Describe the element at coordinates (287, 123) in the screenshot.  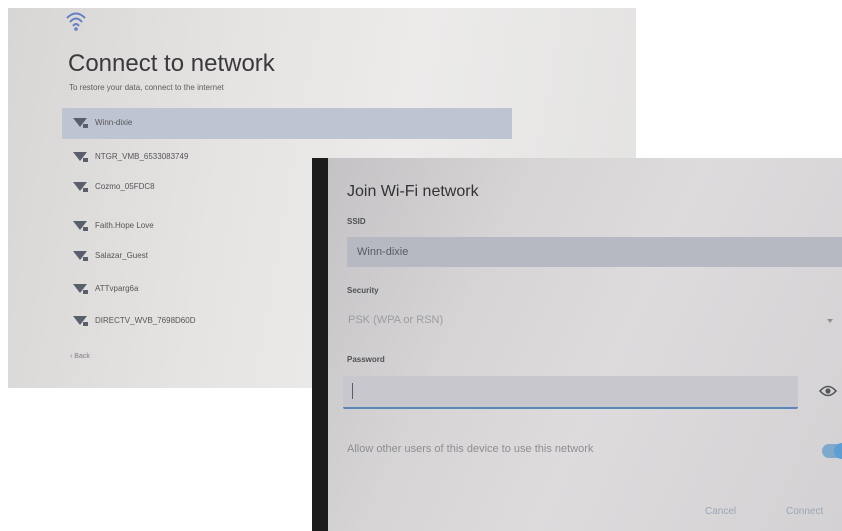
I see `network-item-winn-dixie: Winn-dixie` at that location.